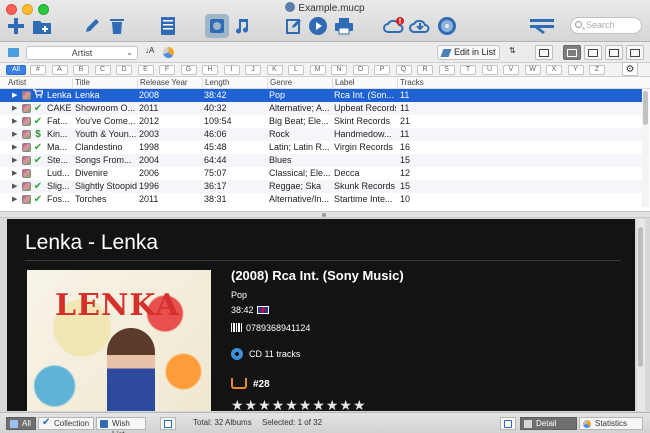  Describe the element at coordinates (66, 423) in the screenshot. I see `filter-collection-button: ✔ Collection` at that location.